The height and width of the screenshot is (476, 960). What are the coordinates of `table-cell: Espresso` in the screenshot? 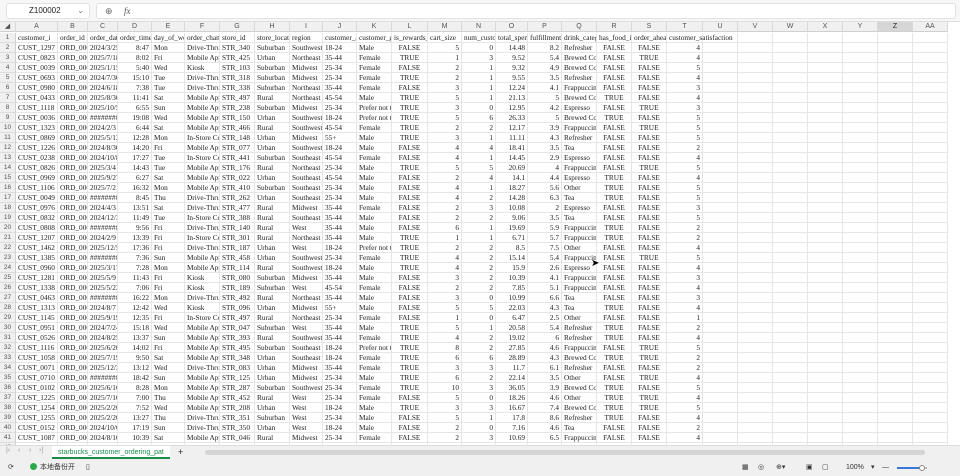 It's located at (579, 208).